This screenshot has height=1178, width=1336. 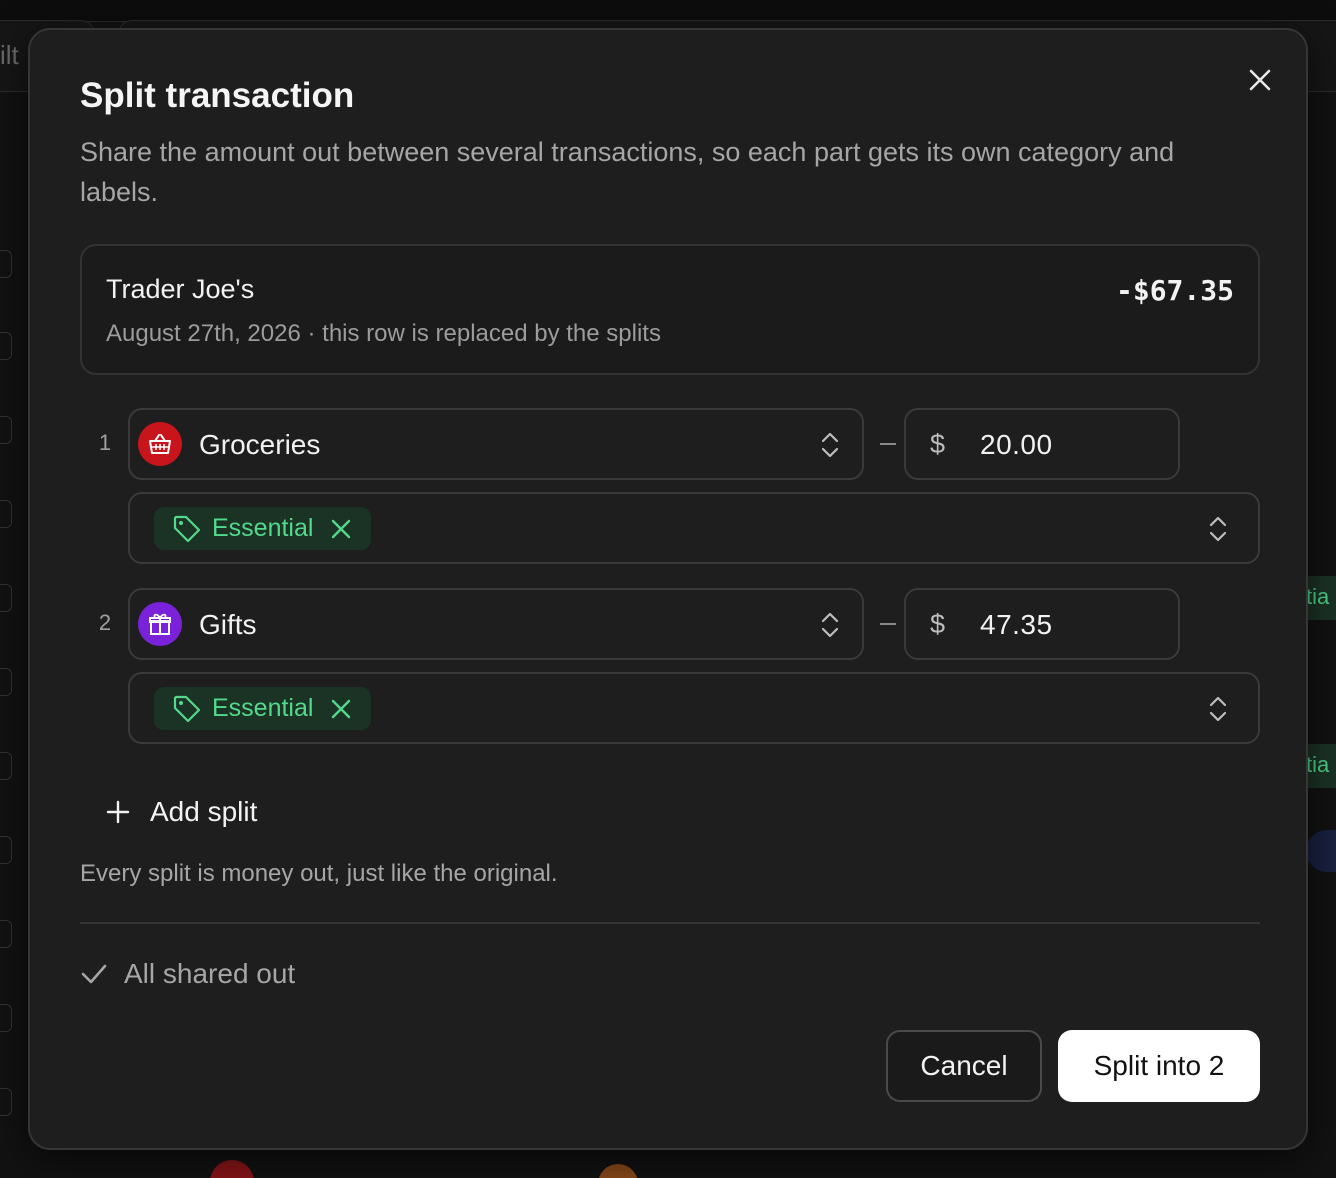 What do you see at coordinates (217, 95) in the screenshot?
I see `dialog-title: Split transaction` at bounding box center [217, 95].